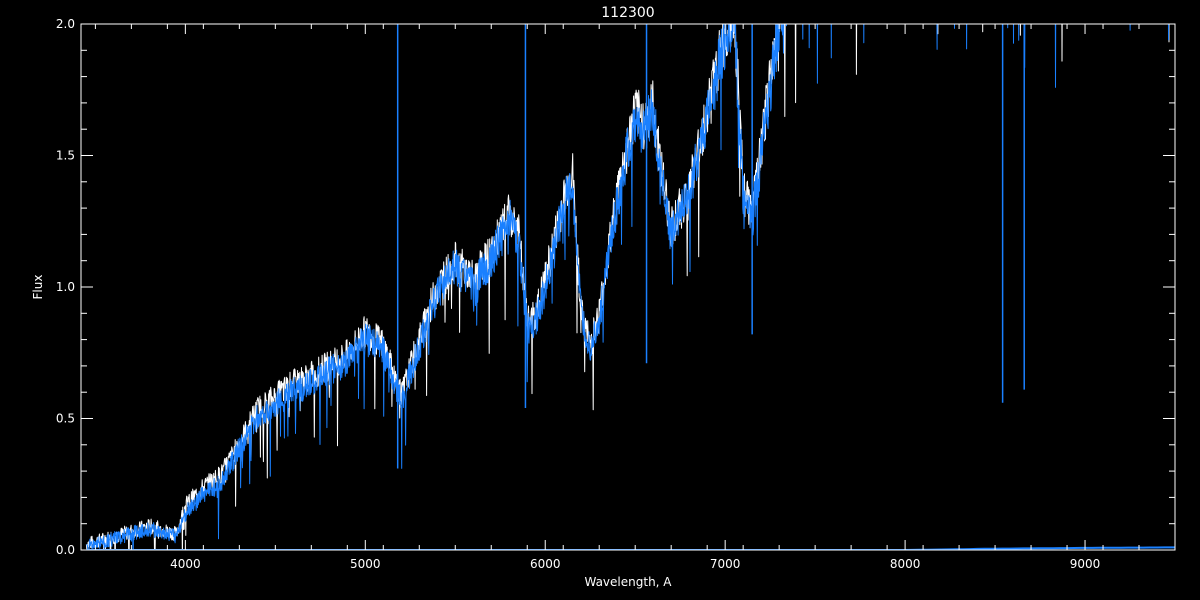  I want to click on y-tick-label: 0.0, so click(65, 550).